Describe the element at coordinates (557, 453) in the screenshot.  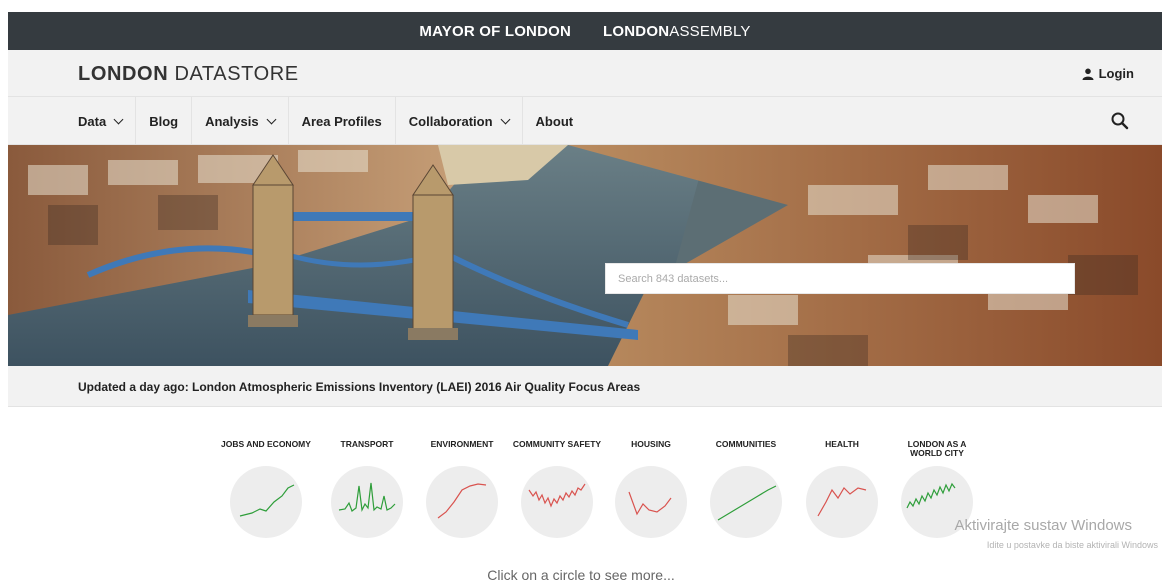
I see `category-label: COMMUNITY SAFETY` at that location.